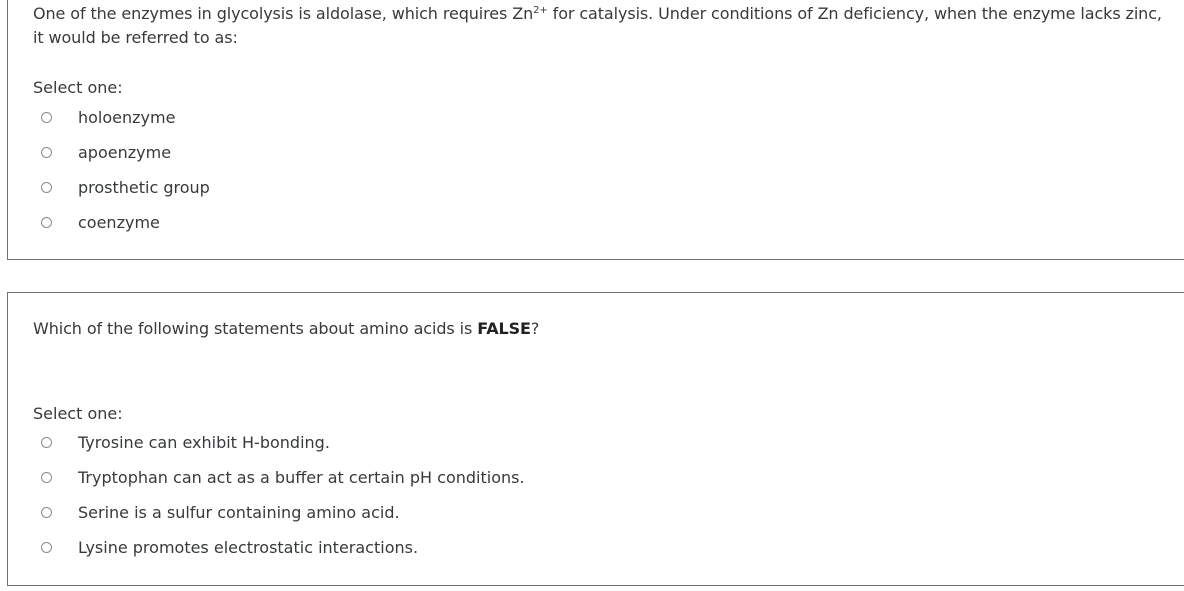 Image resolution: width=1184 pixels, height=591 pixels. Describe the element at coordinates (504, 328) in the screenshot. I see `false-emphasis: FALSE` at that location.